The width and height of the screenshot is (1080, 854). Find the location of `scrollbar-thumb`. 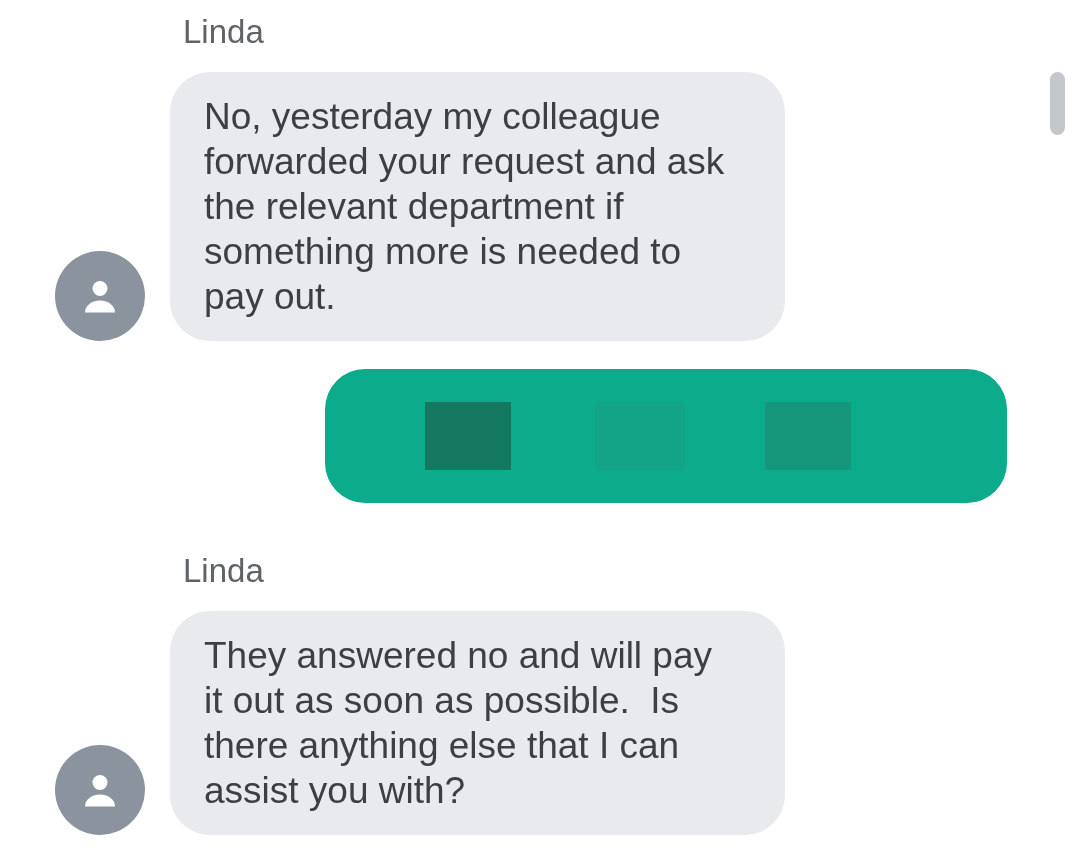

scrollbar-thumb is located at coordinates (1057, 103).